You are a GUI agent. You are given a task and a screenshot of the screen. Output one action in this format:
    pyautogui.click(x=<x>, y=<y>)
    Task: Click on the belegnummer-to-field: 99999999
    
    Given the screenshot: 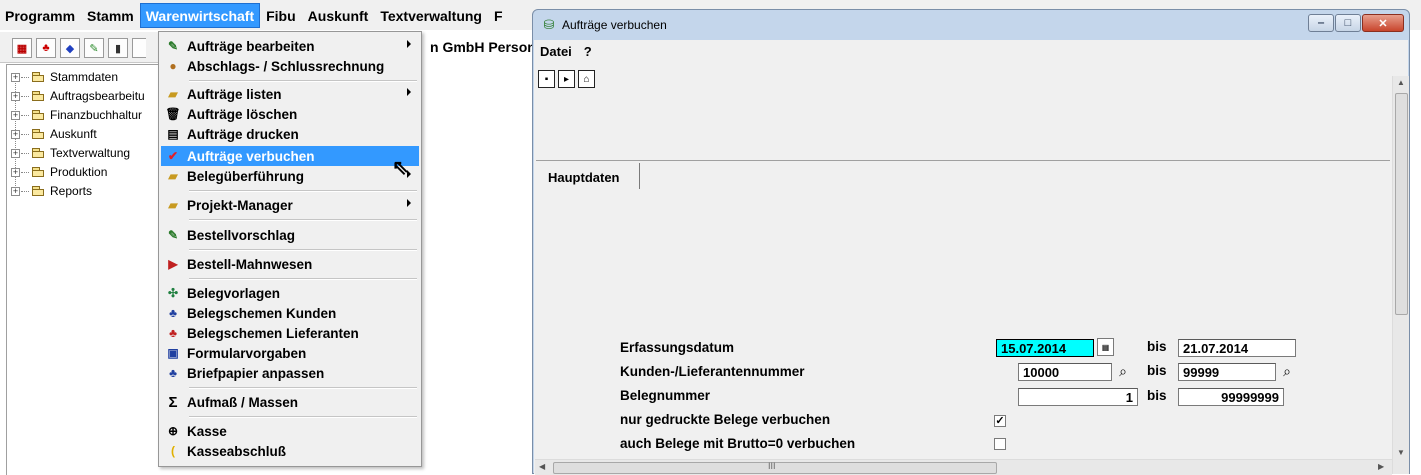 What is the action you would take?
    pyautogui.click(x=1231, y=397)
    